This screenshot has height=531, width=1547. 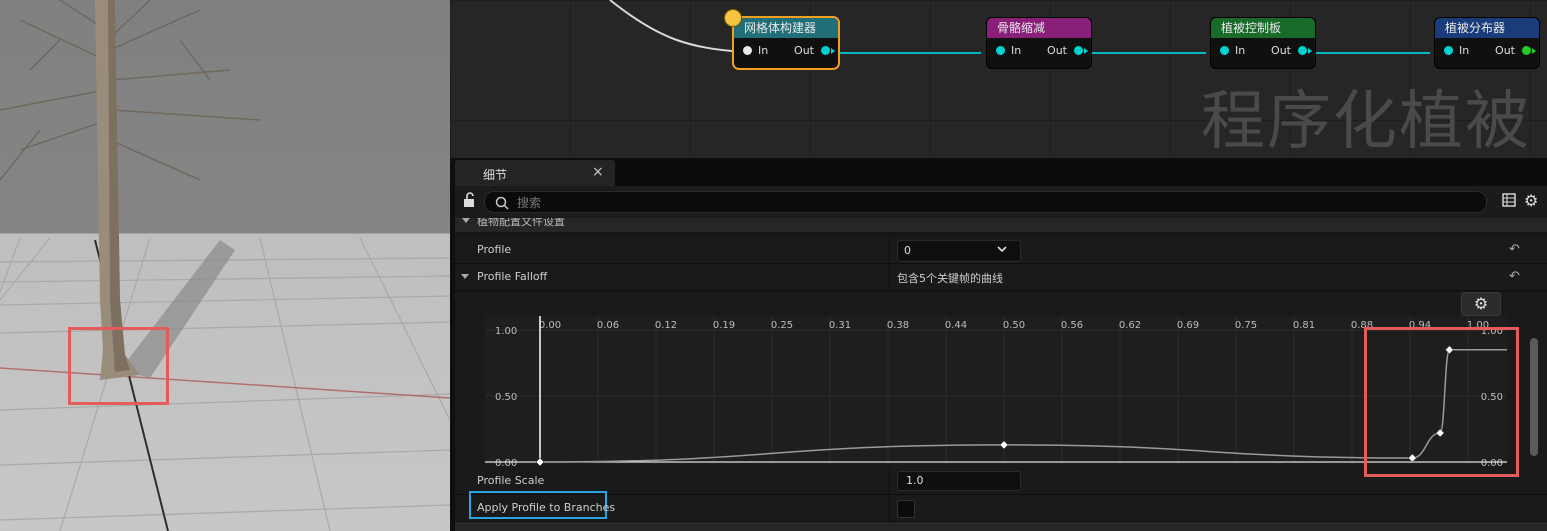 I want to click on x-tick-label: 0.31, so click(x=840, y=325).